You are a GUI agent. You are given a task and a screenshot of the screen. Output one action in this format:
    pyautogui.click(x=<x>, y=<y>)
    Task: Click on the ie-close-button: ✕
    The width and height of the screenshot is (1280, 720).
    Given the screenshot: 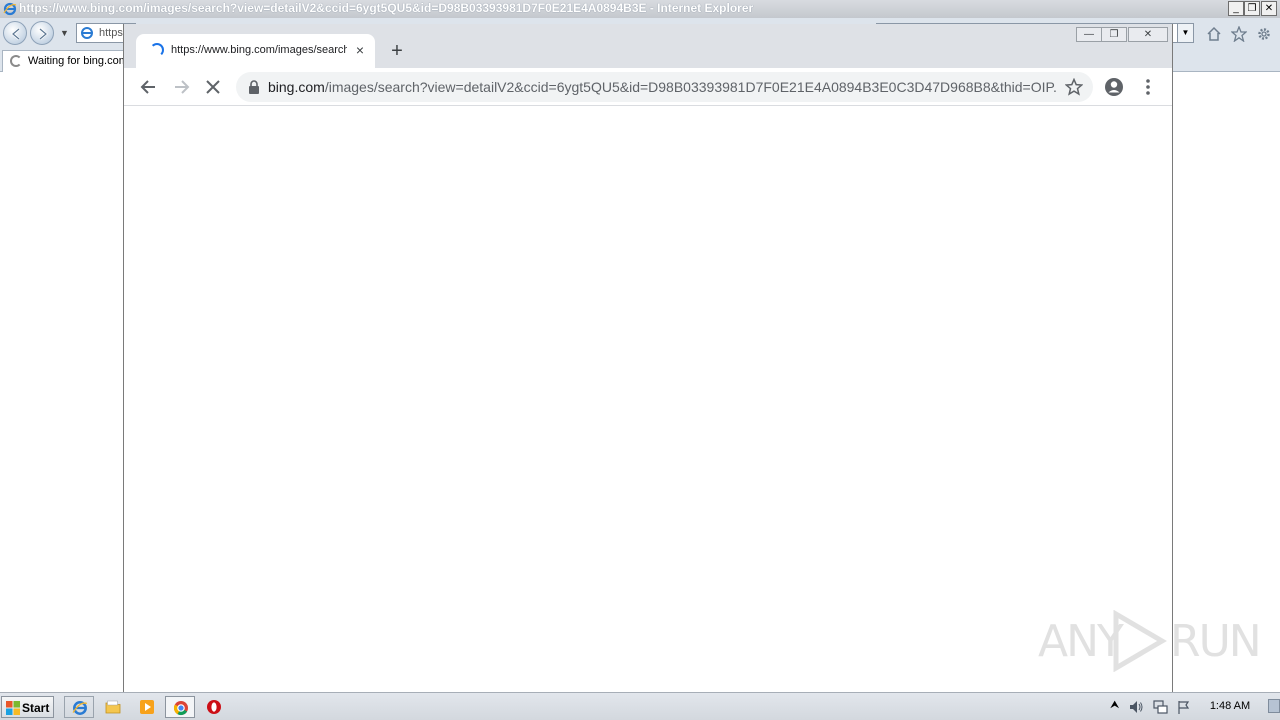 What is the action you would take?
    pyautogui.click(x=1269, y=8)
    